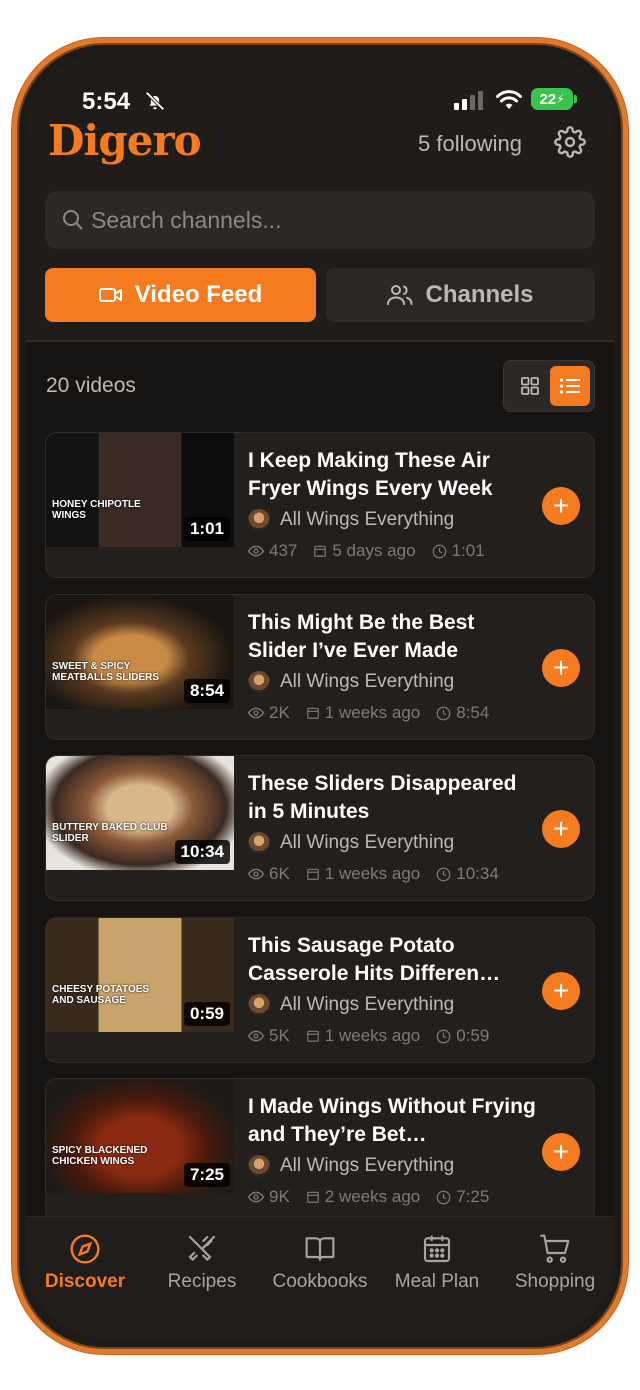 This screenshot has height=1390, width=640. Describe the element at coordinates (110, 295) in the screenshot. I see `video-camera-icon` at that location.